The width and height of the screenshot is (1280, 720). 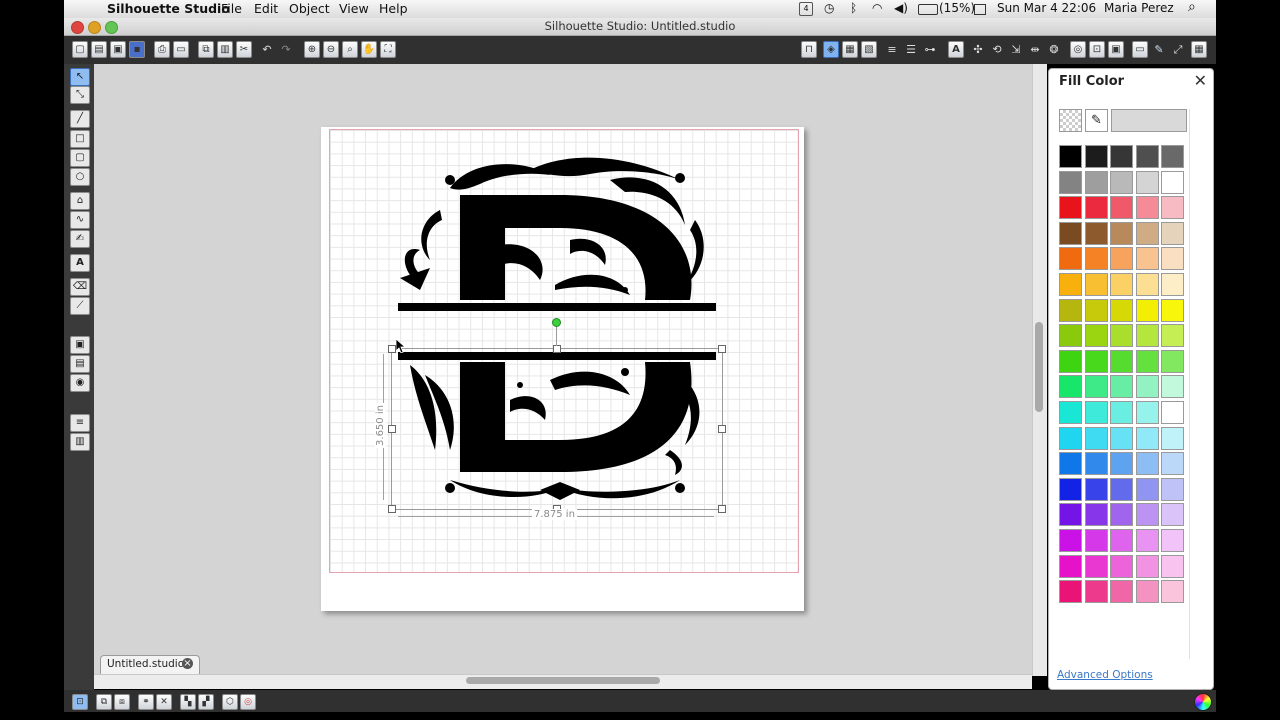 I want to click on resize-handle-ne, so click(x=722, y=349).